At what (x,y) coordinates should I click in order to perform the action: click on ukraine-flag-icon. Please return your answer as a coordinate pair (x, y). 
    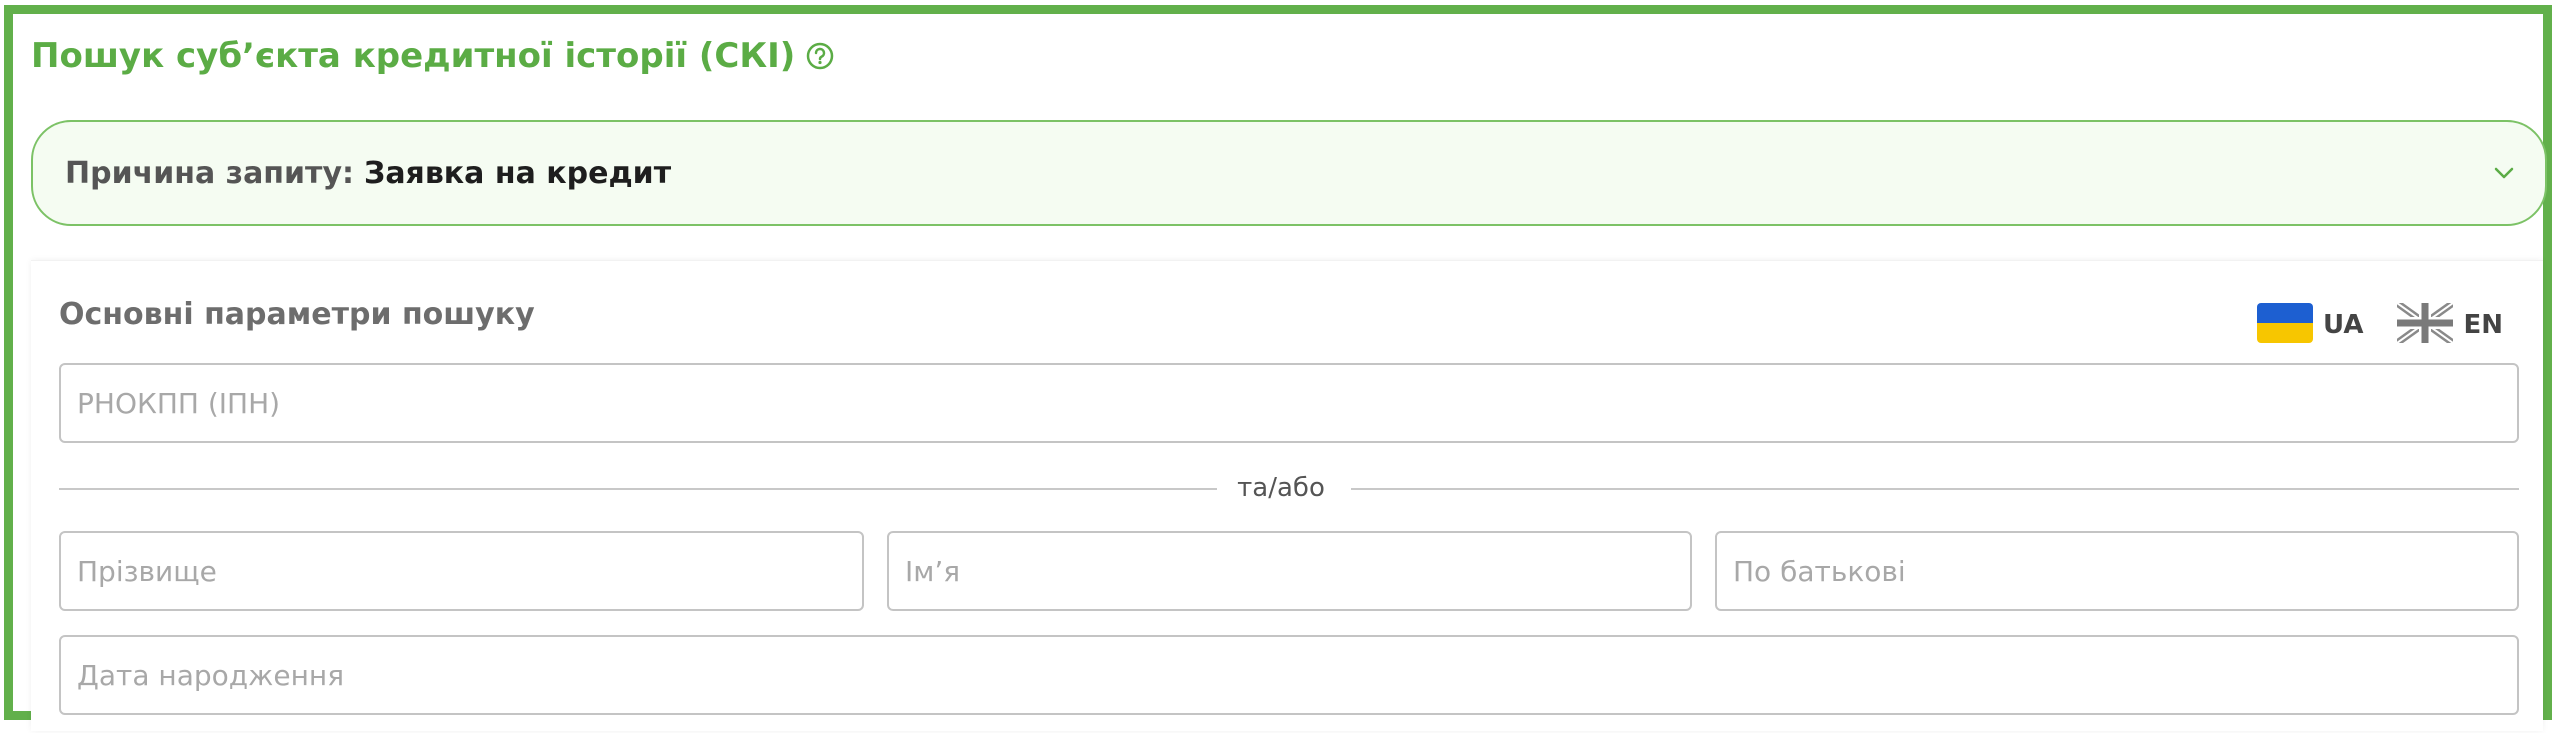
    Looking at the image, I should click on (2285, 325).